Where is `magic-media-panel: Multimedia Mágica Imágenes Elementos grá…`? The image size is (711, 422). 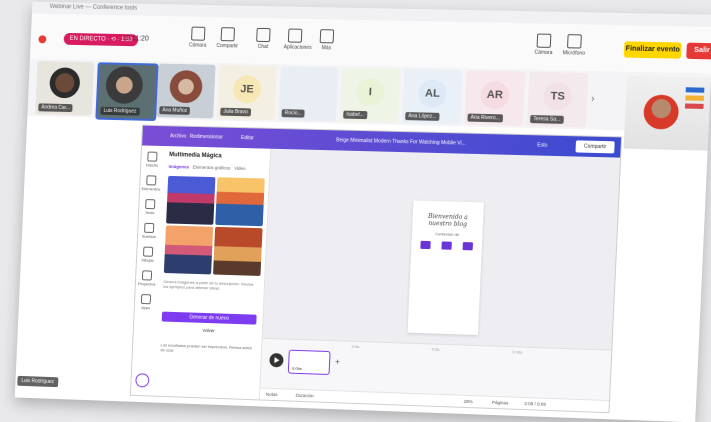
magic-media-panel: Multimedia Mágica Imágenes Elementos grá… is located at coordinates (212, 273).